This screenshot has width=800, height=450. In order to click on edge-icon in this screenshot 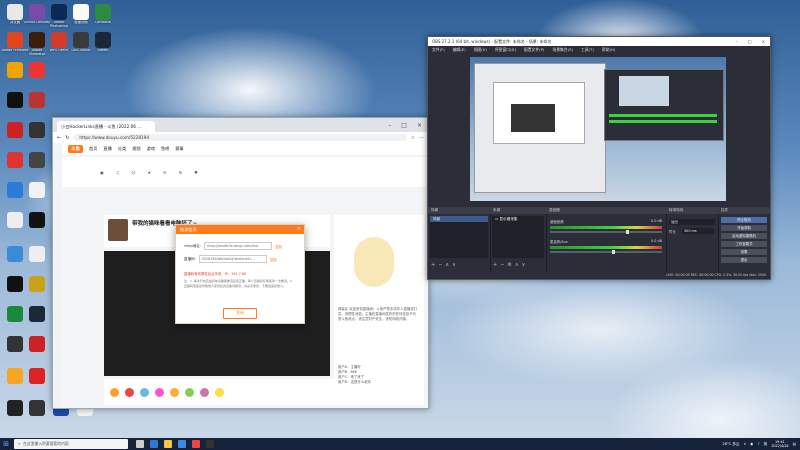, I will do `click(154, 444)`.